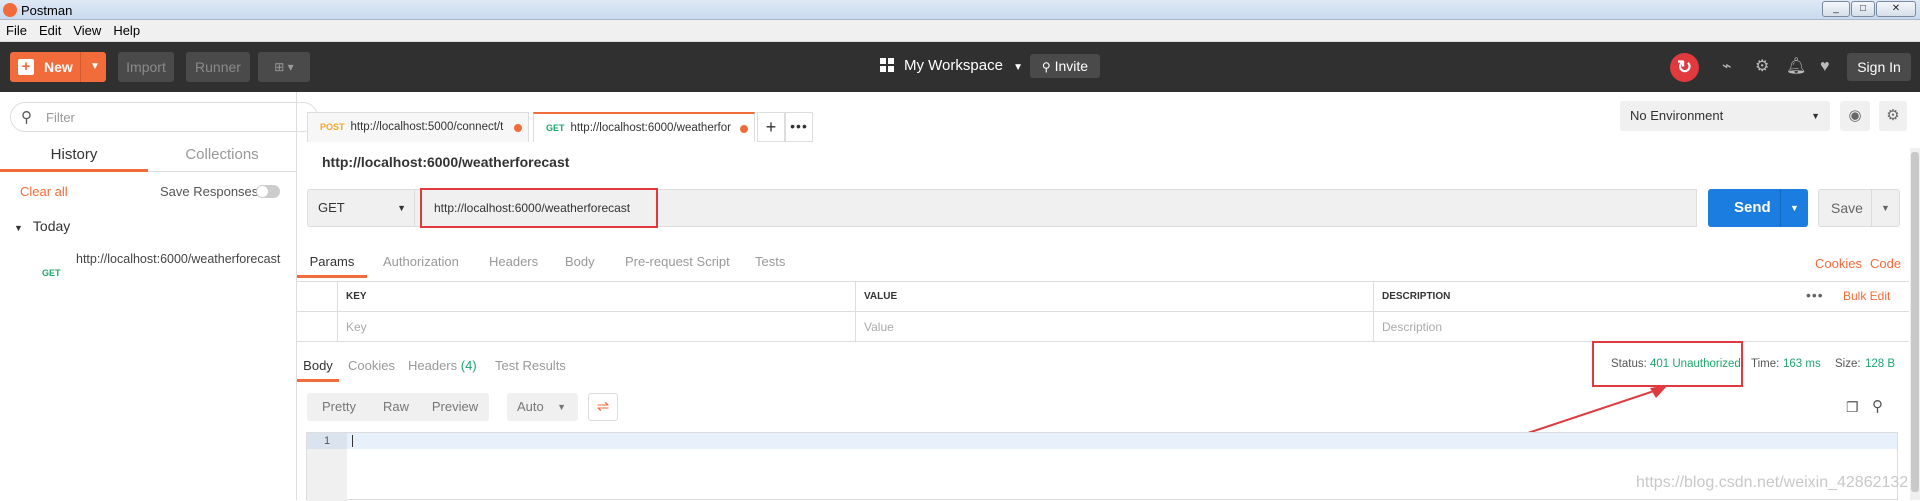  Describe the element at coordinates (50, 31) in the screenshot. I see `menu-edit: Edit` at that location.